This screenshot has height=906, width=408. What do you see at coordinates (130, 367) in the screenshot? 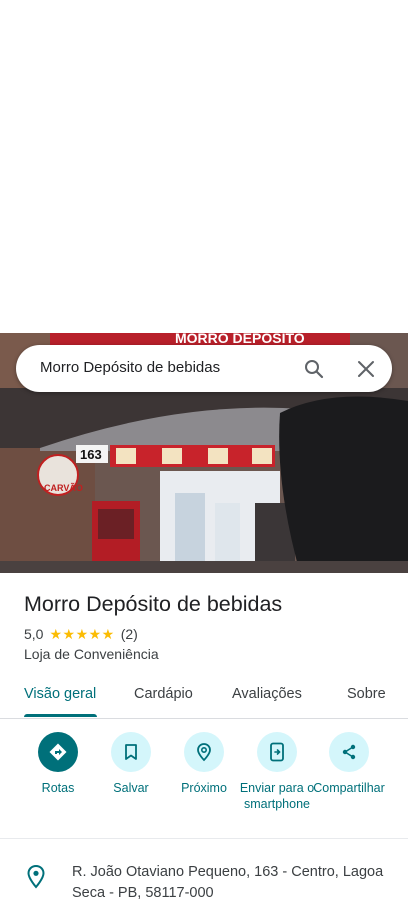
I see `search-input: Morro Depósito de bebidas` at bounding box center [130, 367].